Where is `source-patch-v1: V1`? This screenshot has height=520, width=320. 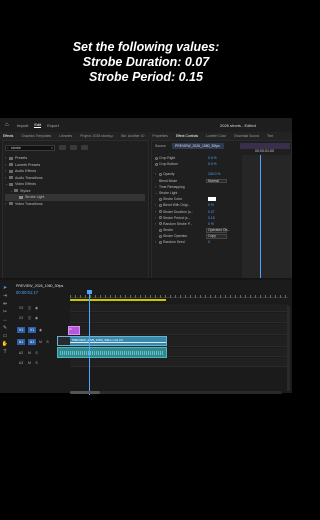 source-patch-v1: V1 is located at coordinates (21, 329).